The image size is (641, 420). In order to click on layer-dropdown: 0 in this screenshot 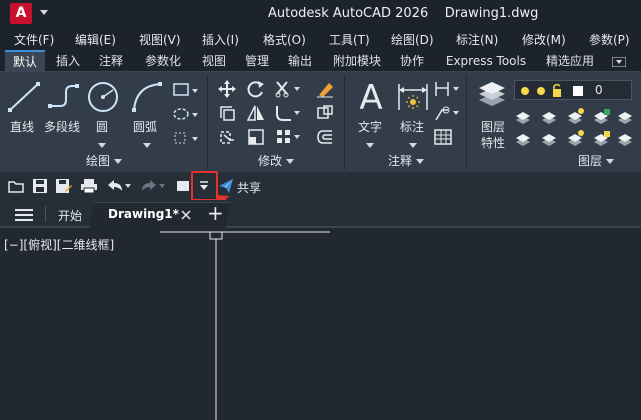, I will do `click(573, 90)`.